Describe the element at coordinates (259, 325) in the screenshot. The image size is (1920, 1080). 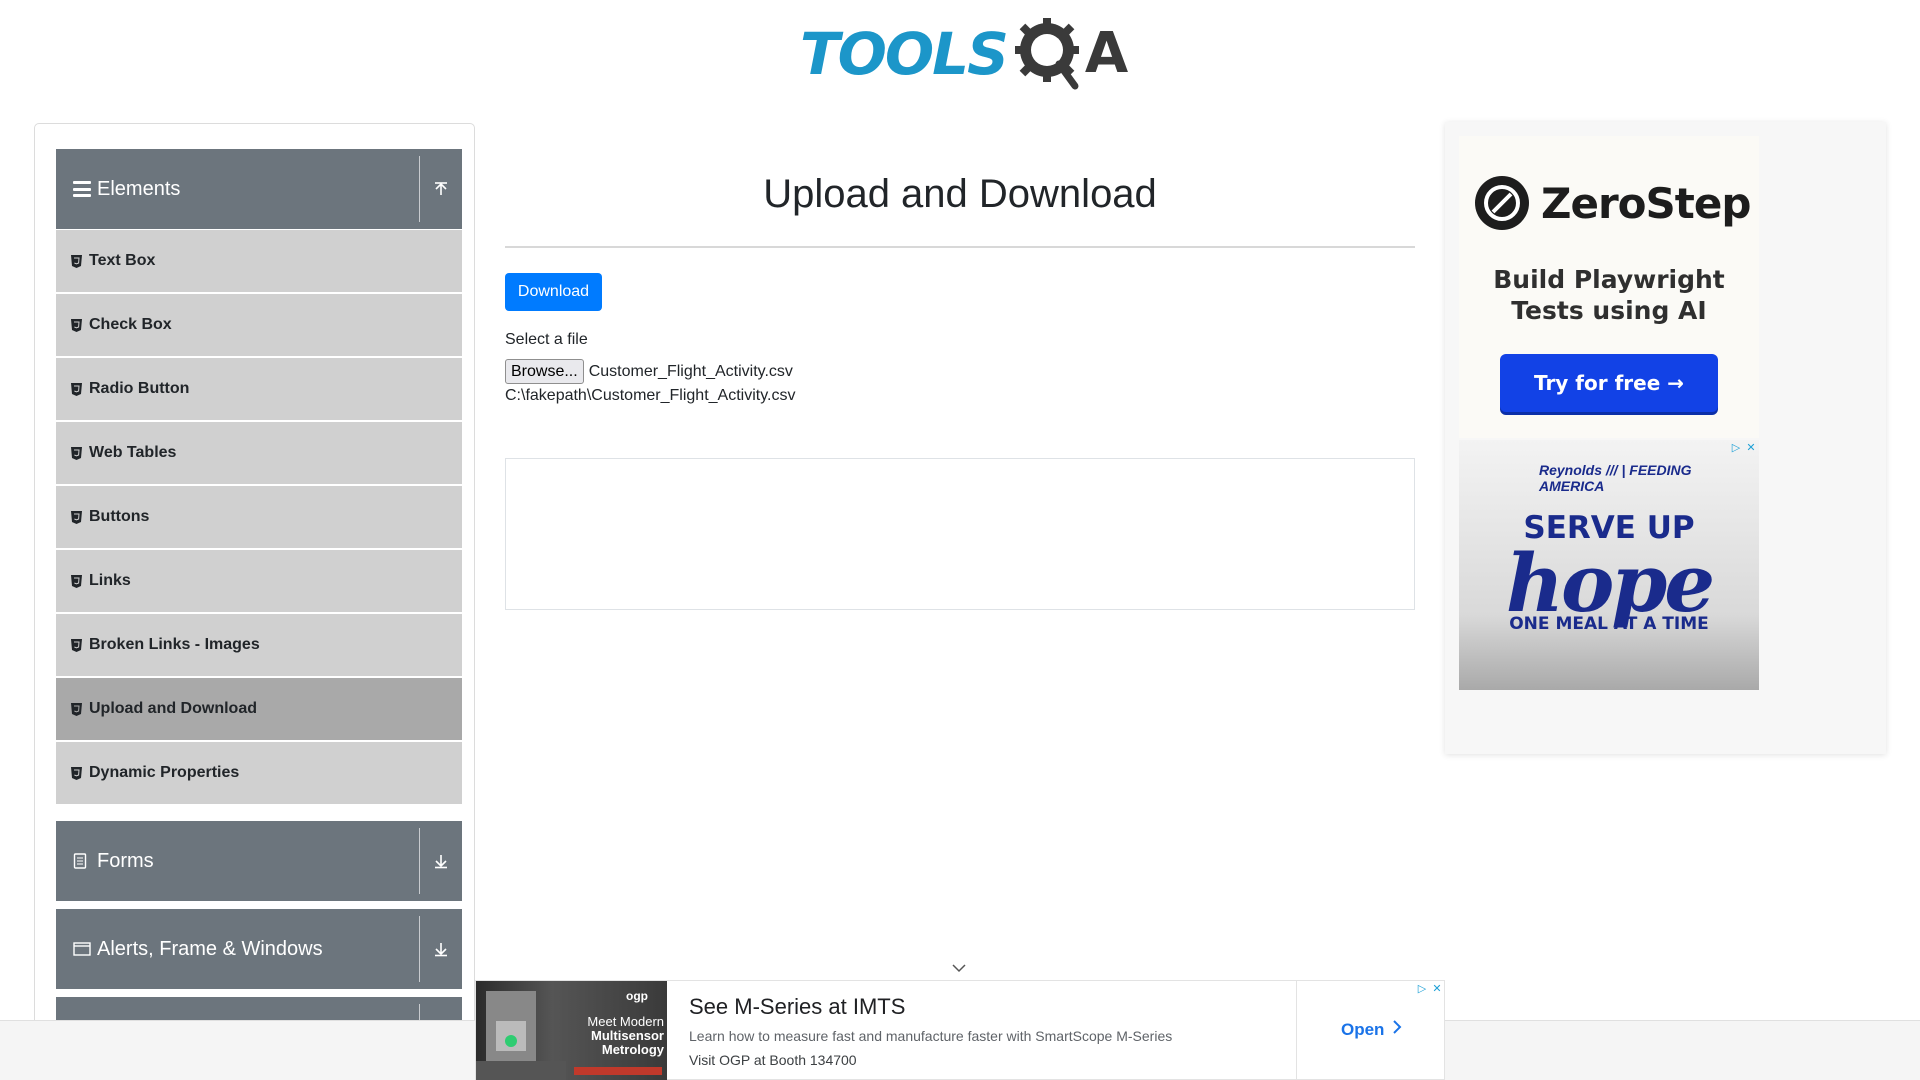
I see `sidebar-item-check-box: Check Box` at that location.